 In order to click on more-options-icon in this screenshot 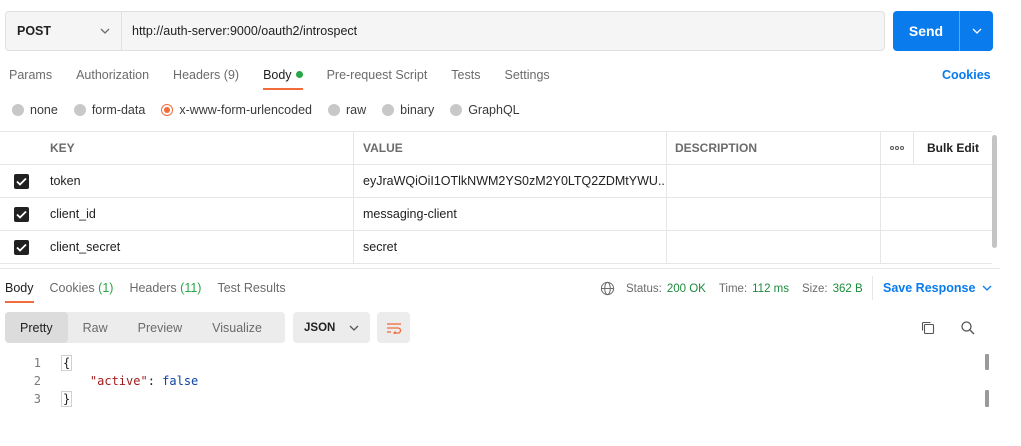, I will do `click(897, 148)`.